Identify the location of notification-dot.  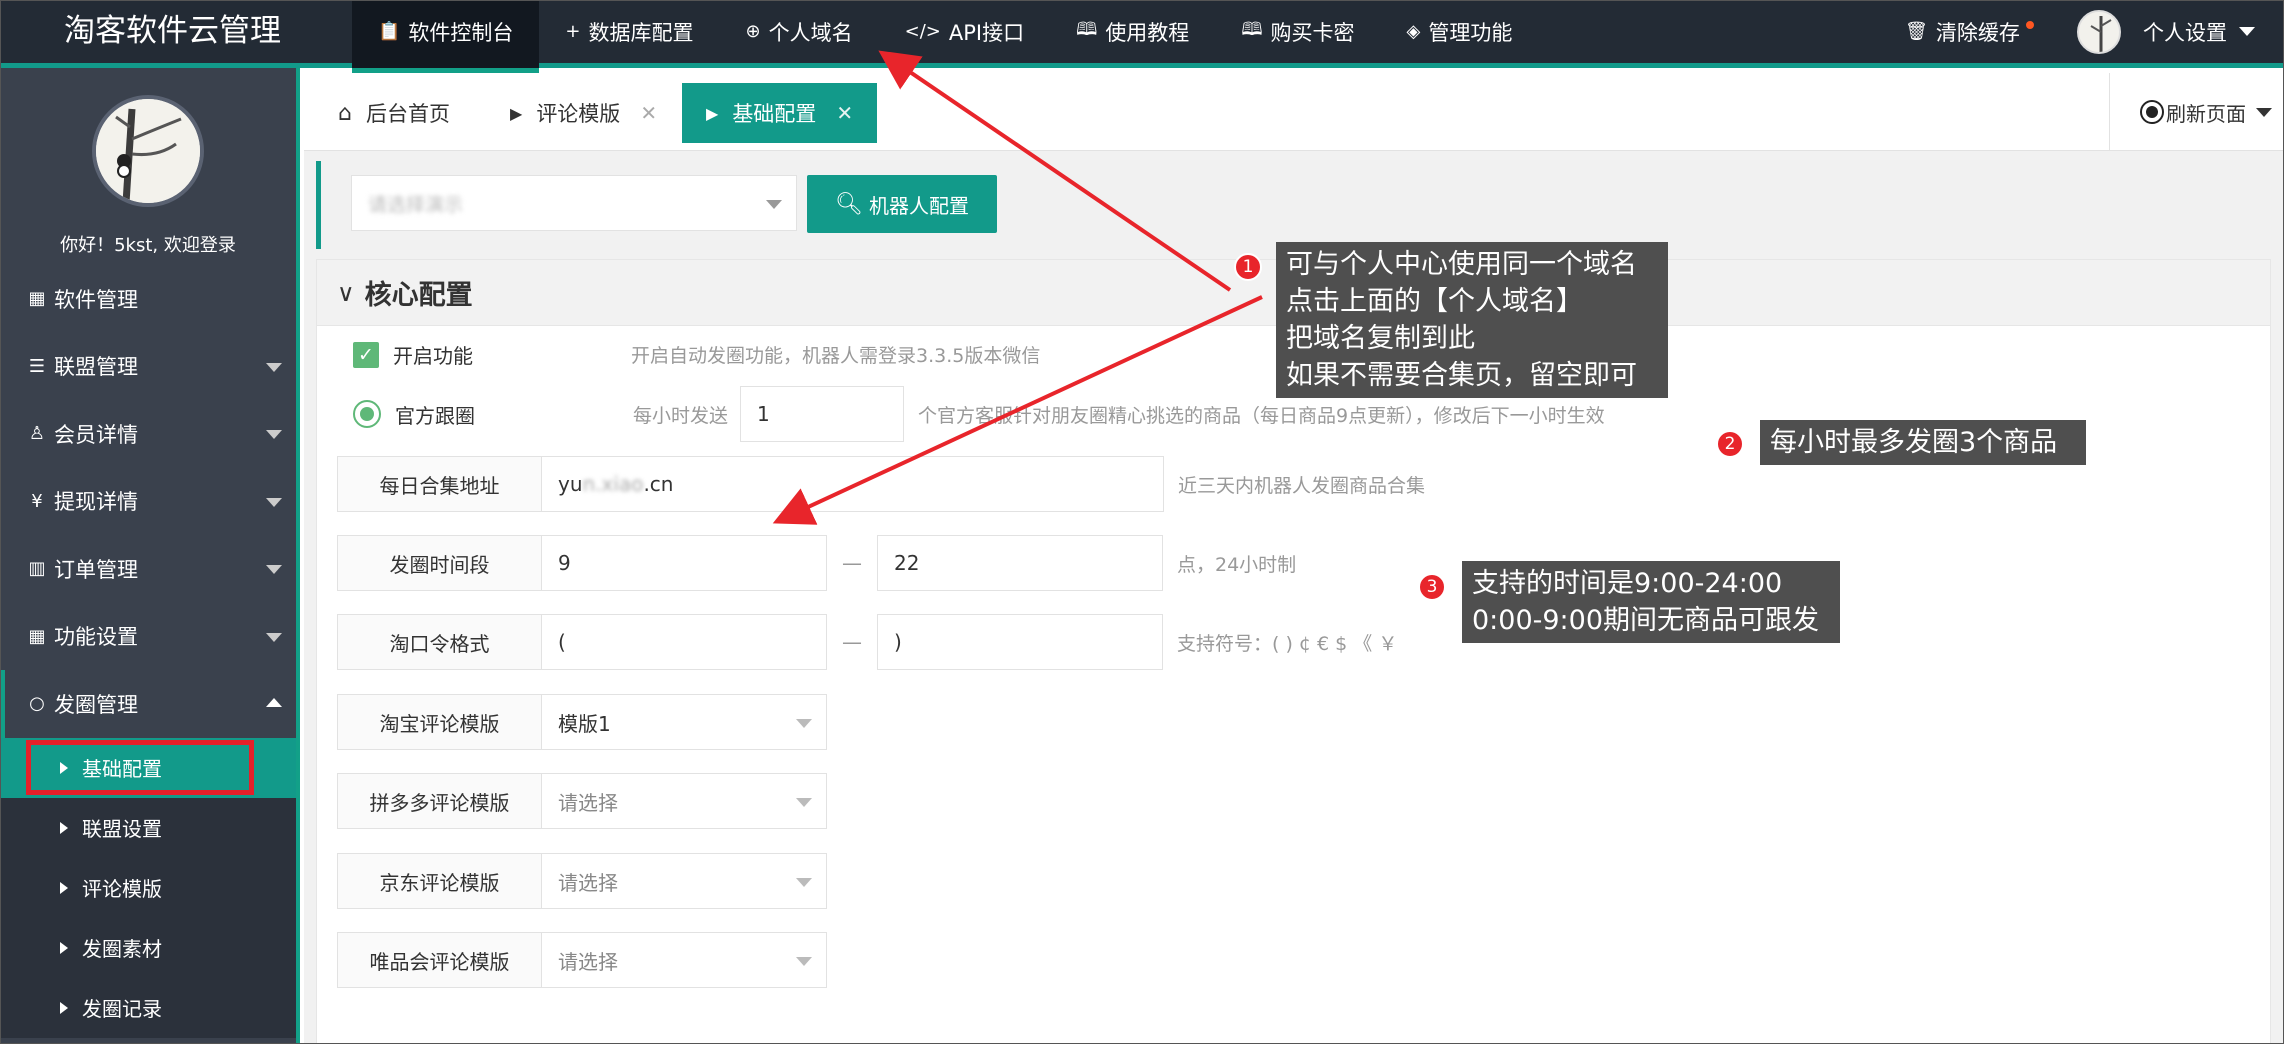
(2029, 24).